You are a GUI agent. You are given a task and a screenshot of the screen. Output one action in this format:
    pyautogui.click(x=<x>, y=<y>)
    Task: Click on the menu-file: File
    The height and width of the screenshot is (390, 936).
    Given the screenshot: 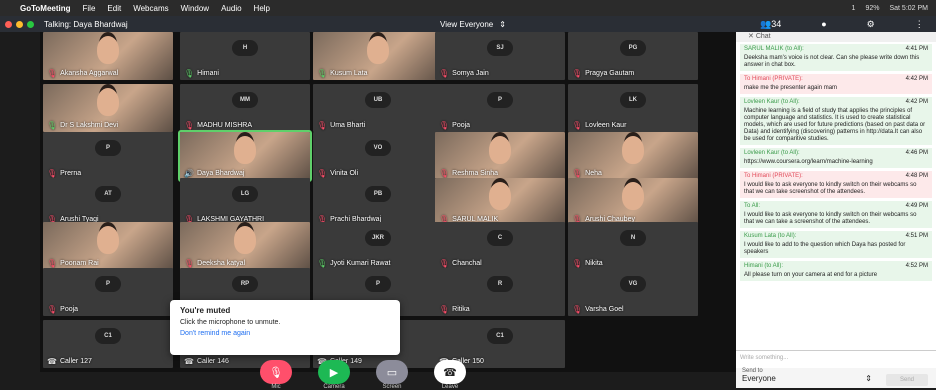 What is the action you would take?
    pyautogui.click(x=89, y=8)
    